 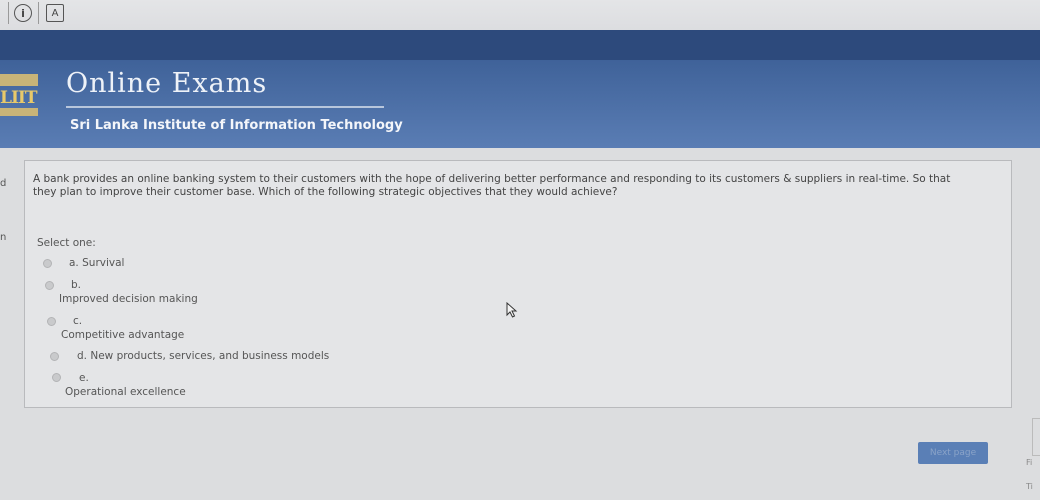 I want to click on certificate-icon: A, so click(x=55, y=13).